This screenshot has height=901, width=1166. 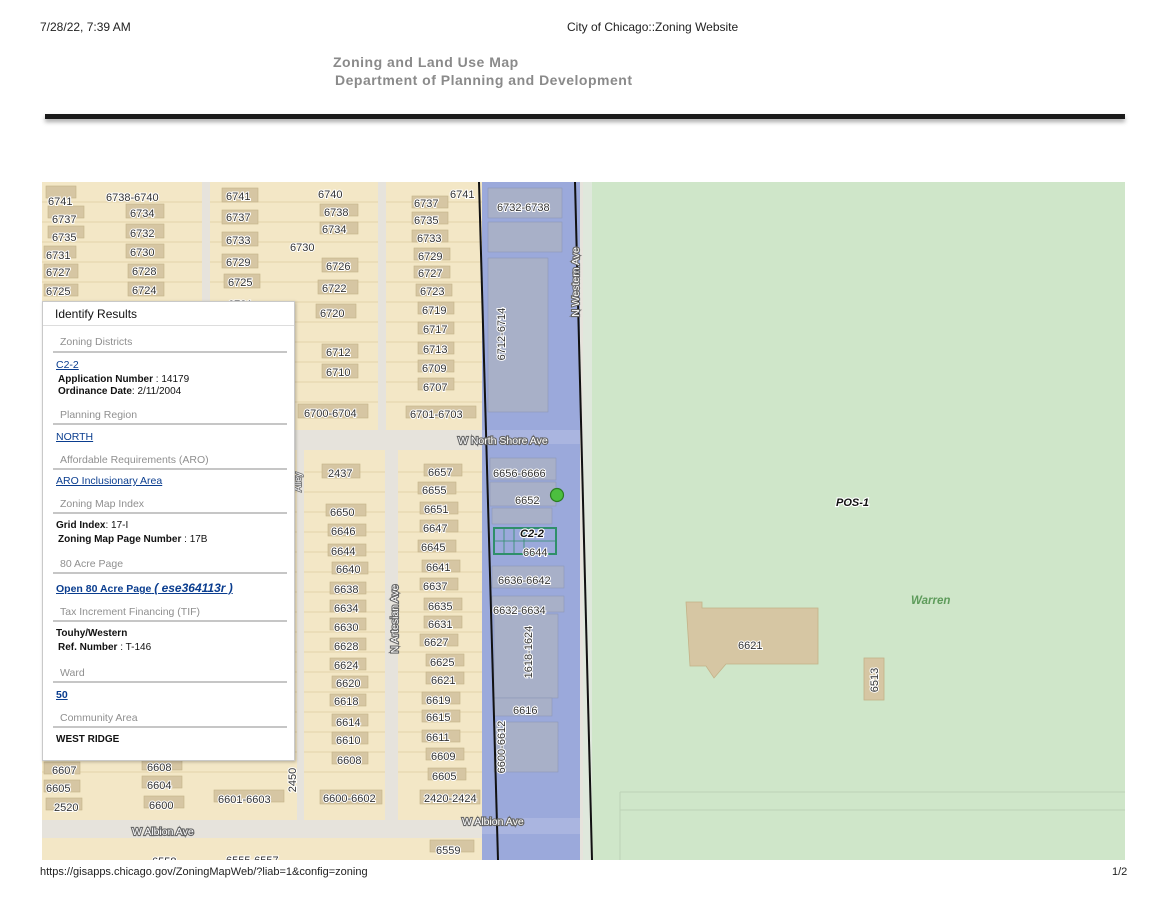 What do you see at coordinates (332, 314) in the screenshot?
I see `parcel-address-label: 6720` at bounding box center [332, 314].